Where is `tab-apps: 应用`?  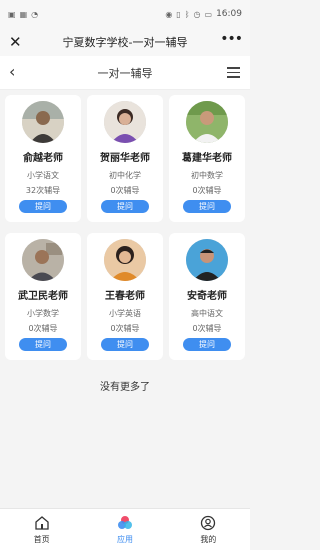
tab-apps: 应用 is located at coordinates (125, 530).